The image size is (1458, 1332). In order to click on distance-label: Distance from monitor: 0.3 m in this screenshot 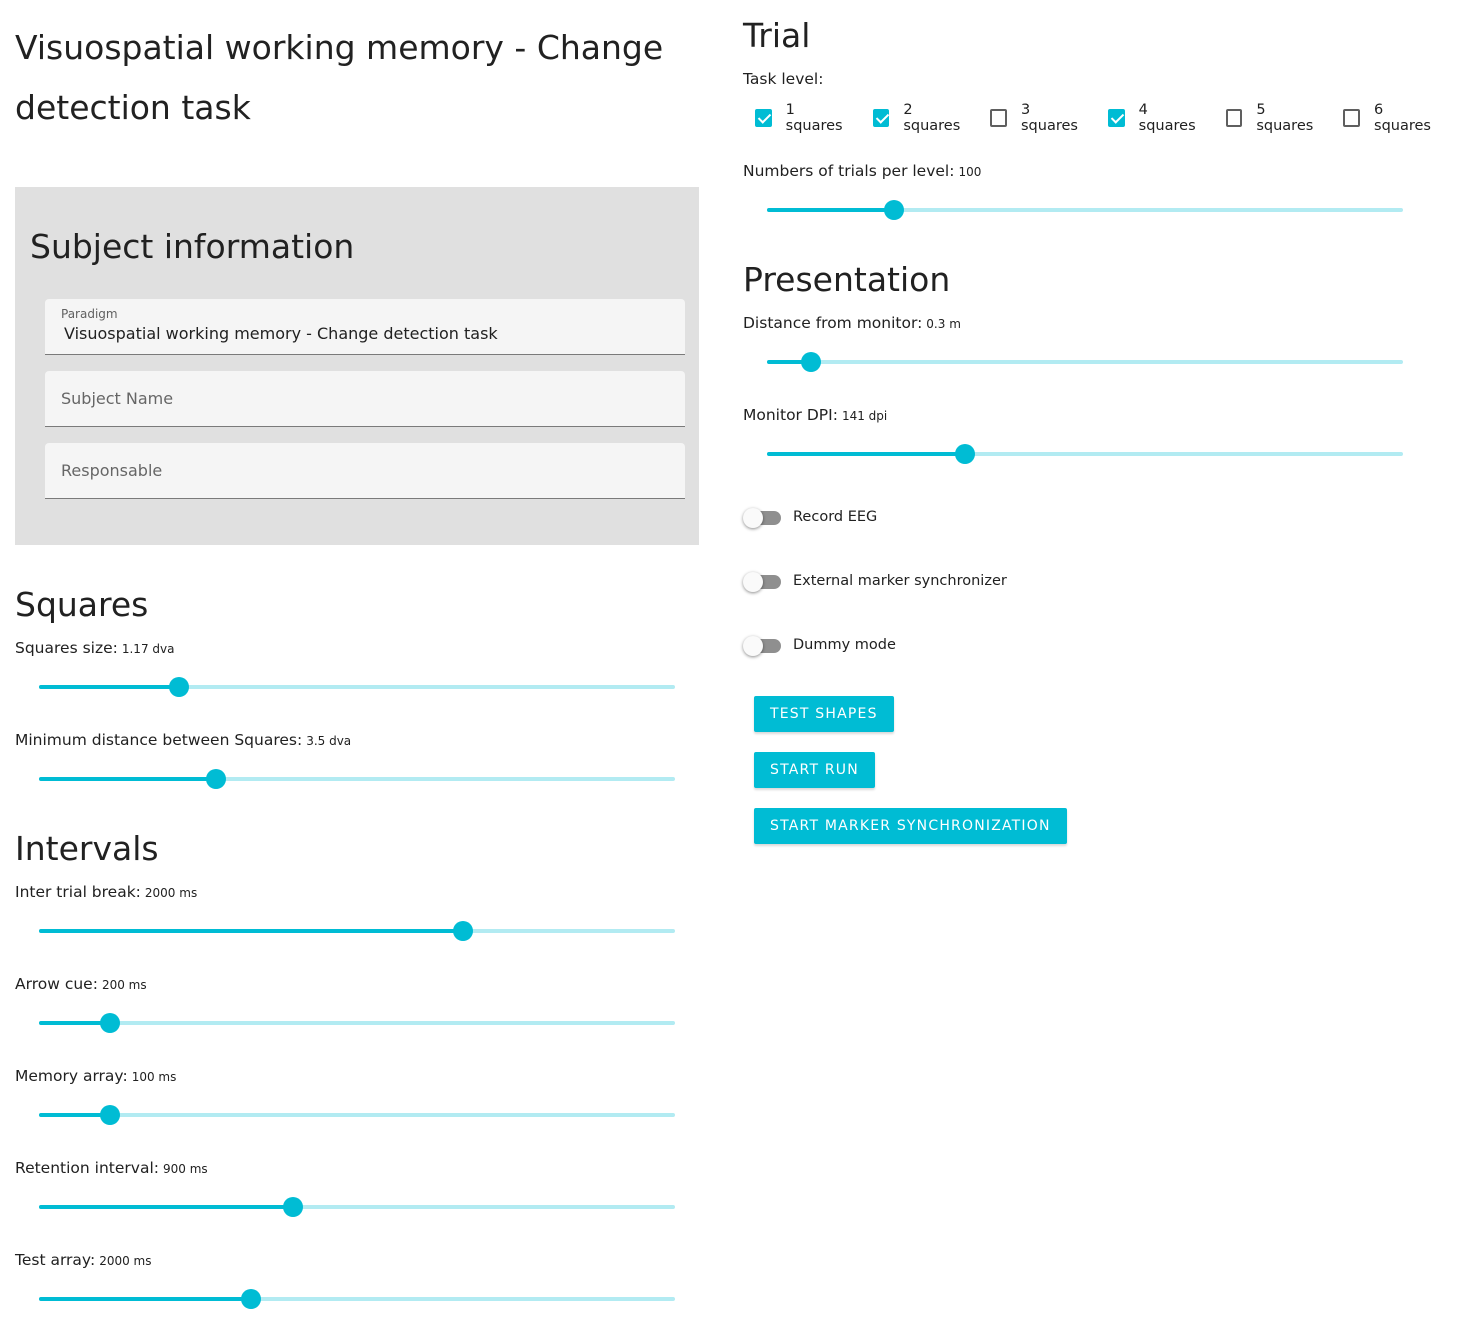, I will do `click(852, 323)`.